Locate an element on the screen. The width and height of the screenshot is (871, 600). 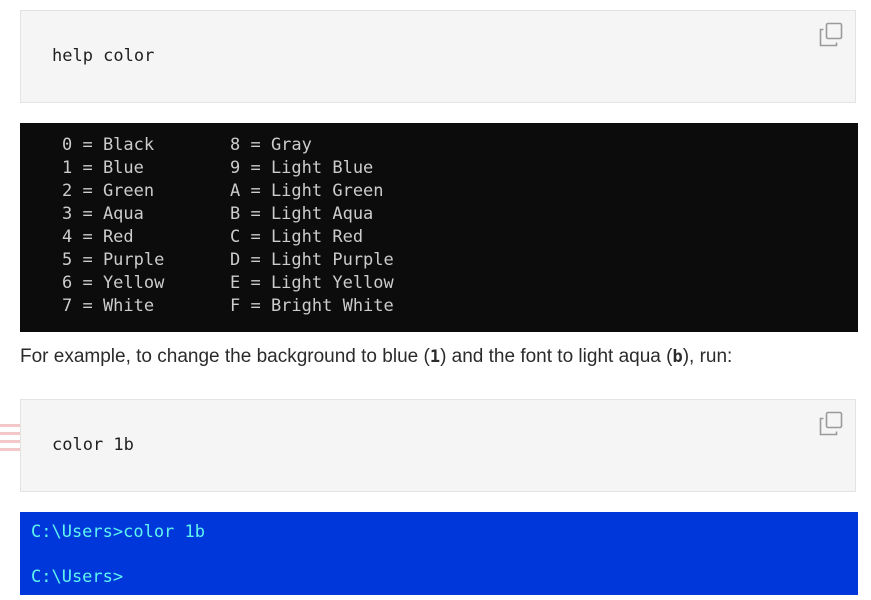
color-code-row: C = Light Red is located at coordinates (297, 237).